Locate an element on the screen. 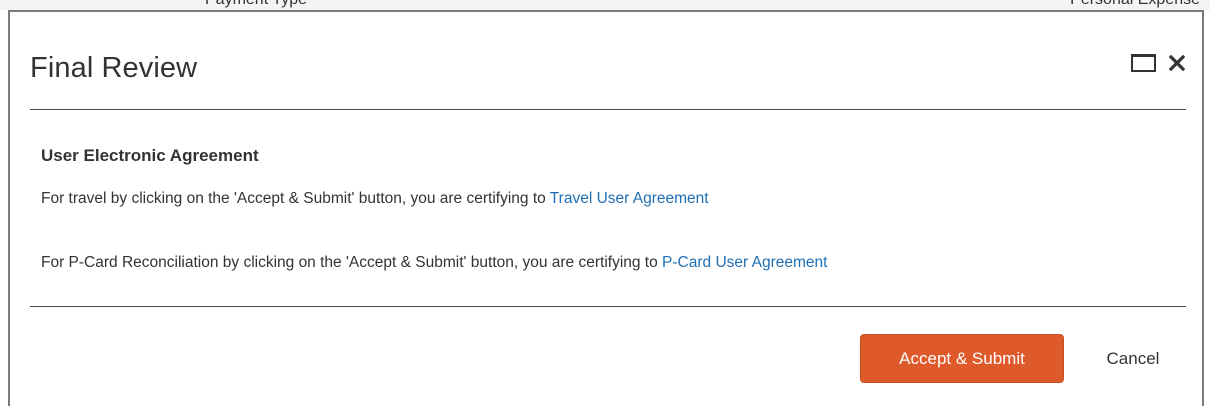  travel-user-agreement-link: Travel User Agreement is located at coordinates (629, 198).